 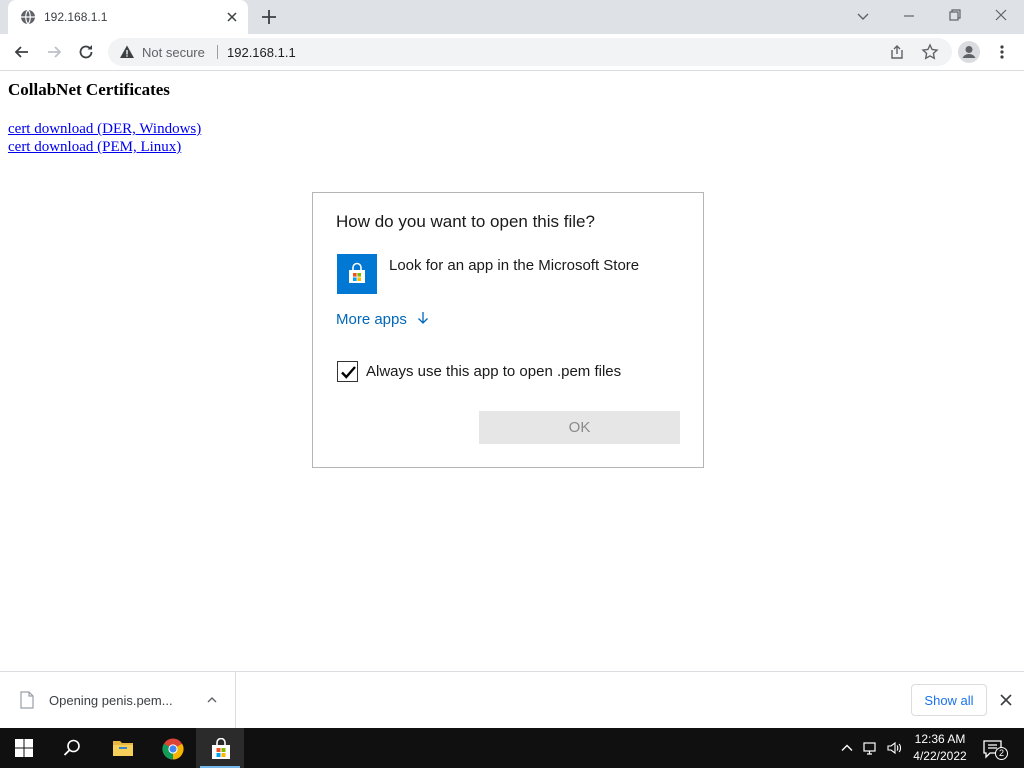 I want to click on checkmark-icon, so click(x=348, y=372).